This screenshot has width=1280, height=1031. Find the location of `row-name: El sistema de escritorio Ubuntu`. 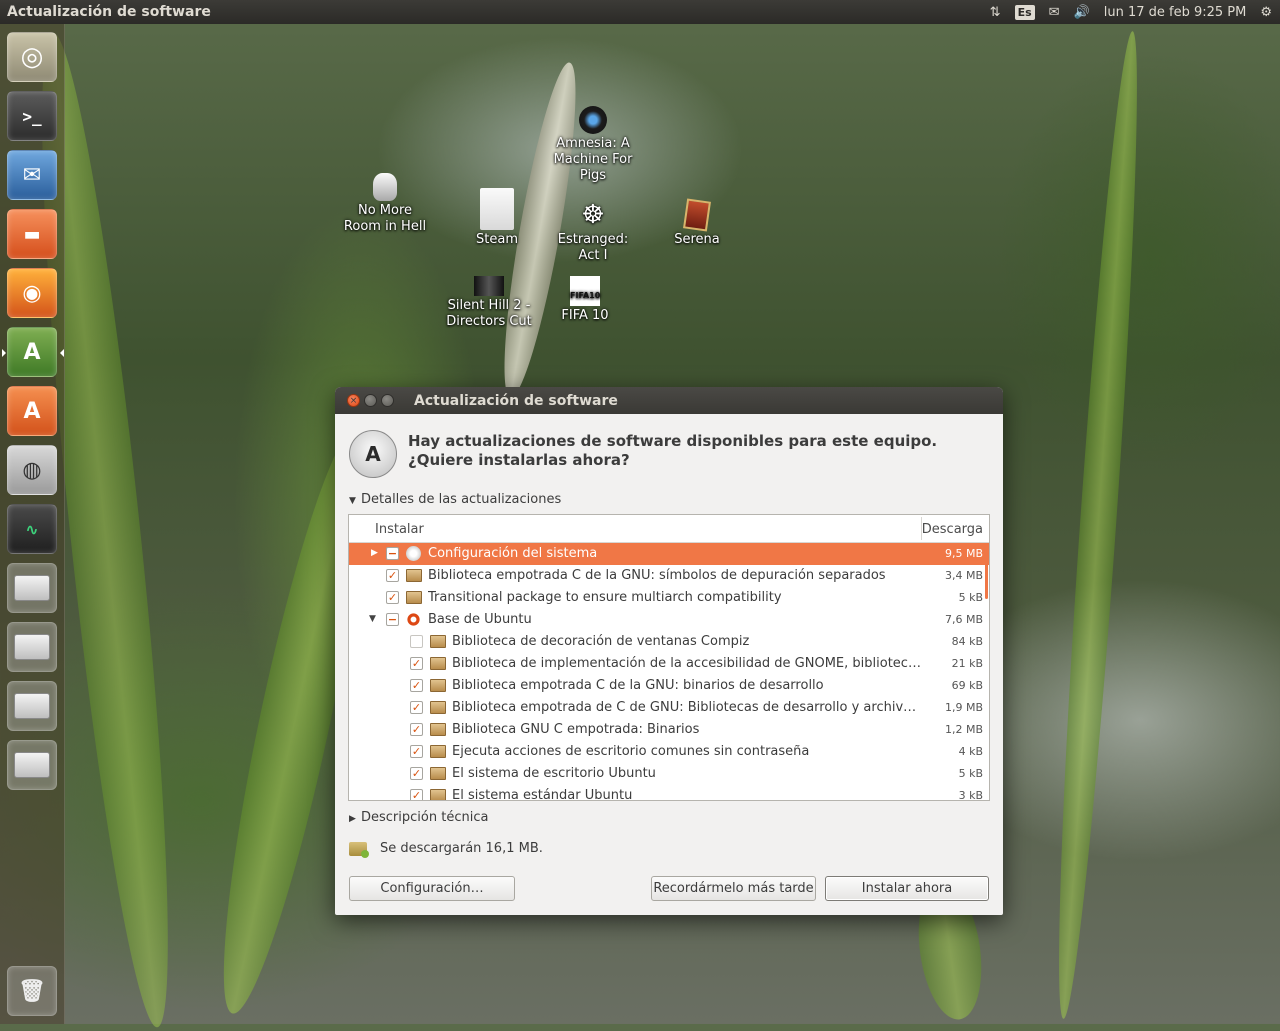

row-name: El sistema de escritorio Ubuntu is located at coordinates (554, 773).